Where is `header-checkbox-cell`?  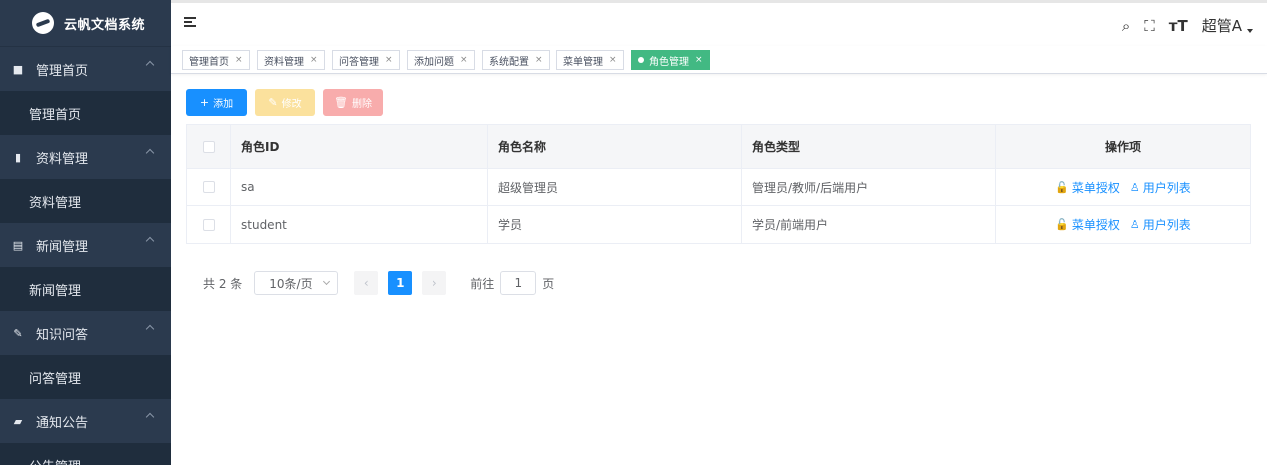
header-checkbox-cell is located at coordinates (209, 146).